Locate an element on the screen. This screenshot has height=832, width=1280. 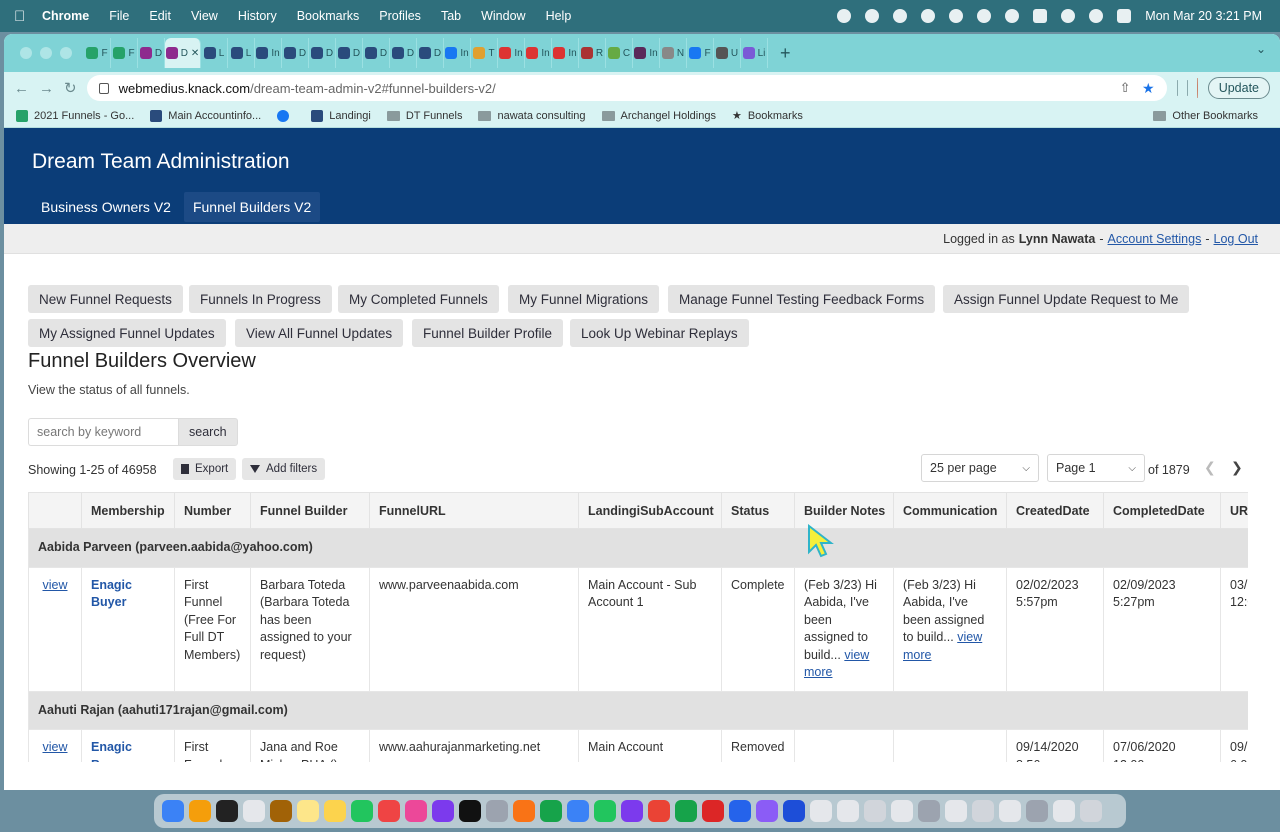
export-button: Export is located at coordinates (205, 469).